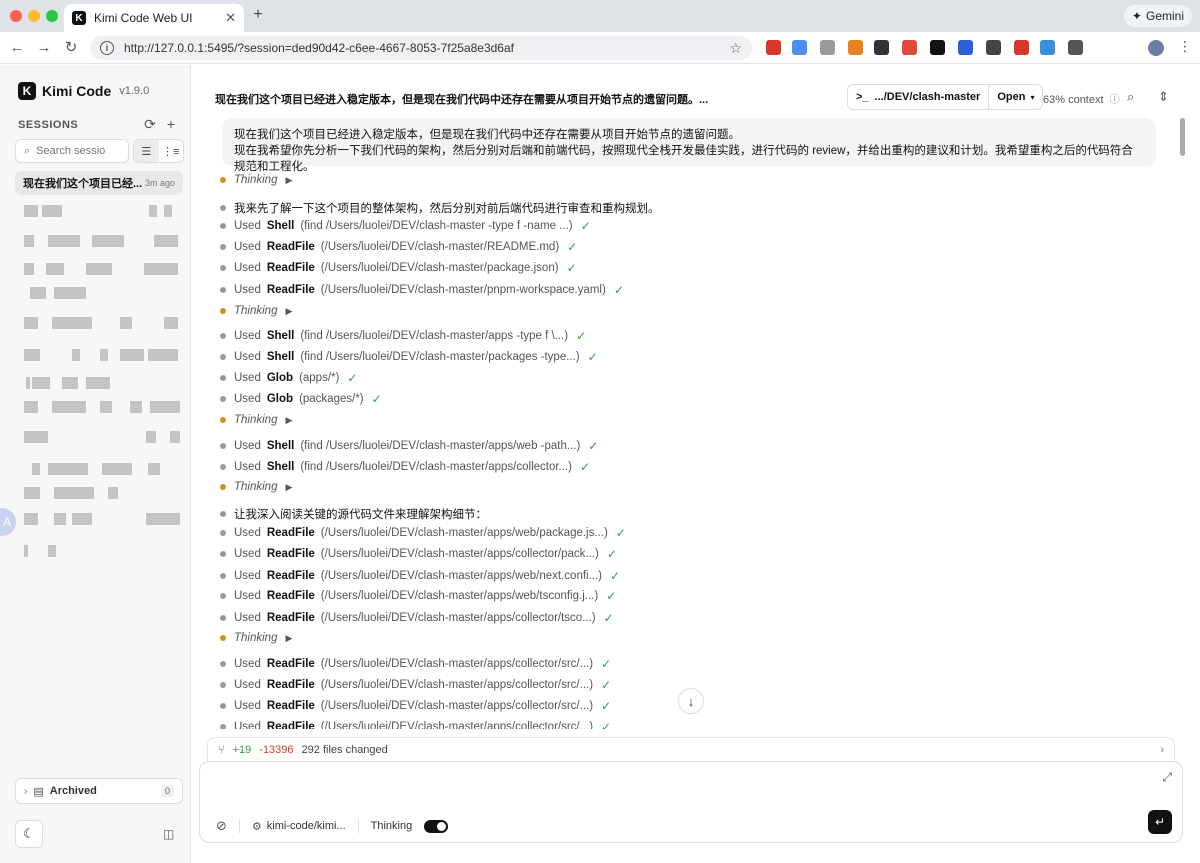  What do you see at coordinates (1182, 137) in the screenshot?
I see `scrollbar` at bounding box center [1182, 137].